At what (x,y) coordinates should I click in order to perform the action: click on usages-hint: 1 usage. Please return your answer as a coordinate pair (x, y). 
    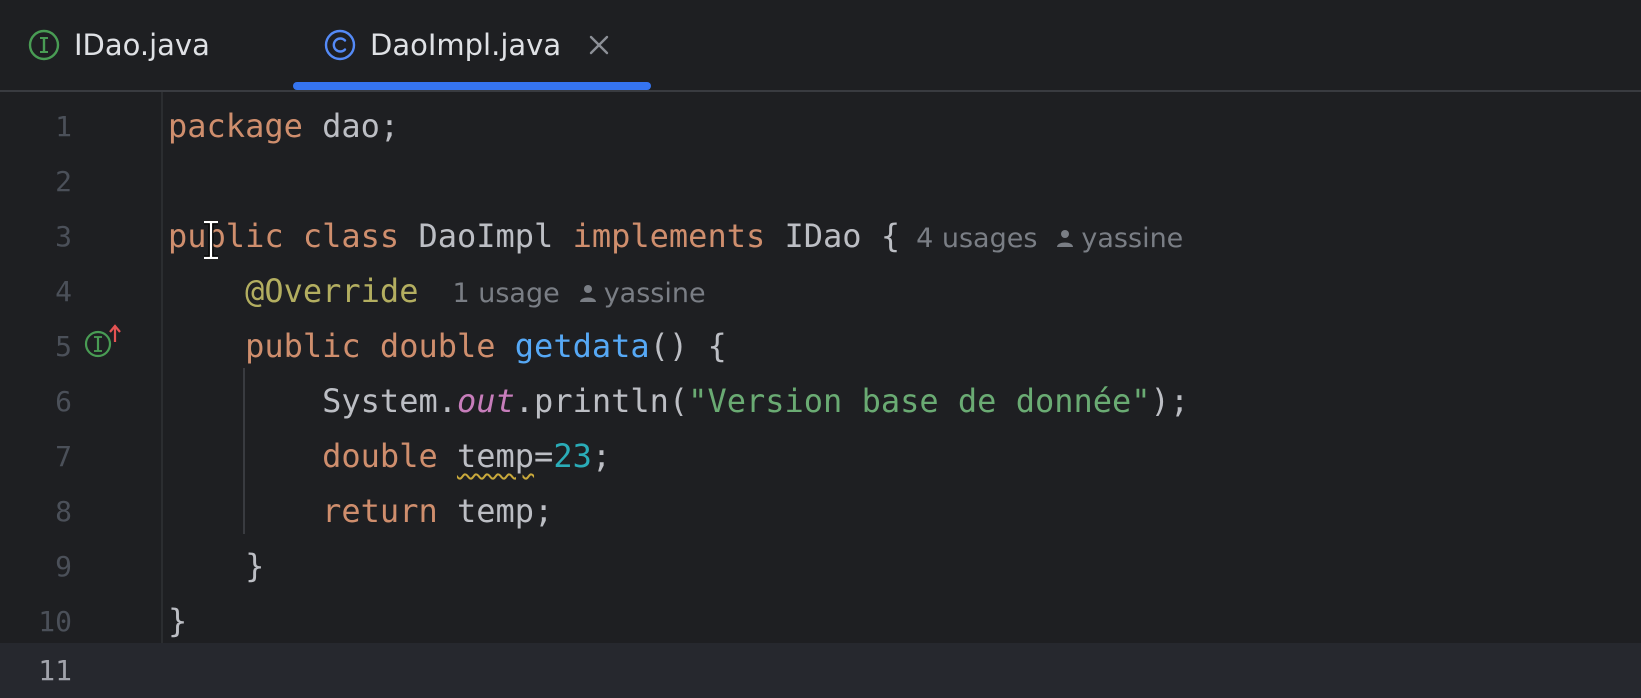
    Looking at the image, I should click on (505, 293).